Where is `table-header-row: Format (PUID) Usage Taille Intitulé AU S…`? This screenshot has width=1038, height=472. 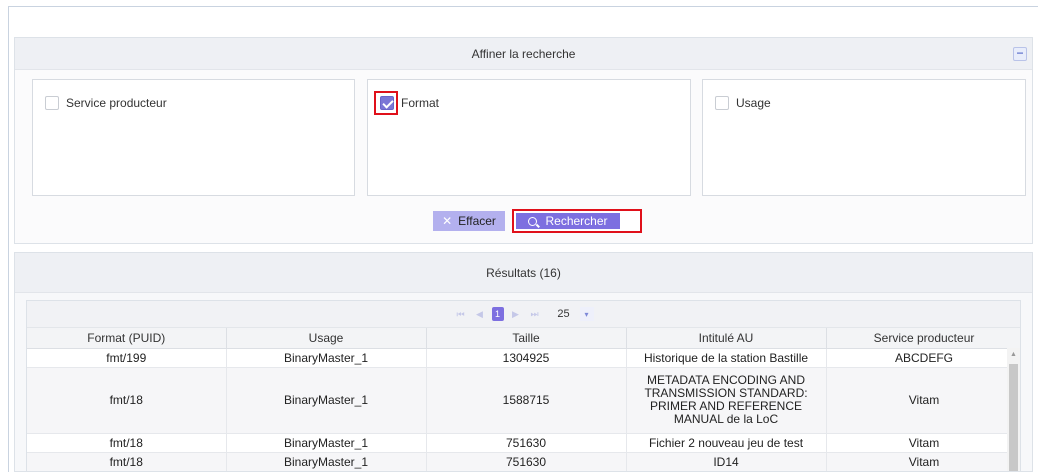 table-header-row: Format (PUID) Usage Taille Intitulé AU S… is located at coordinates (523, 338).